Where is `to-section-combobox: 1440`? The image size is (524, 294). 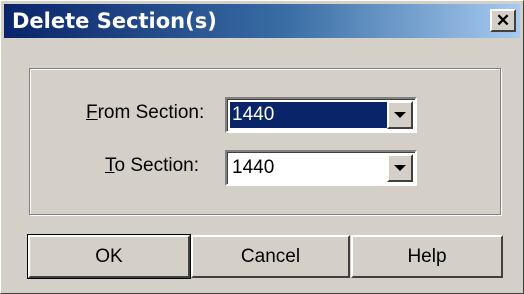
to-section-combobox: 1440 is located at coordinates (321, 168).